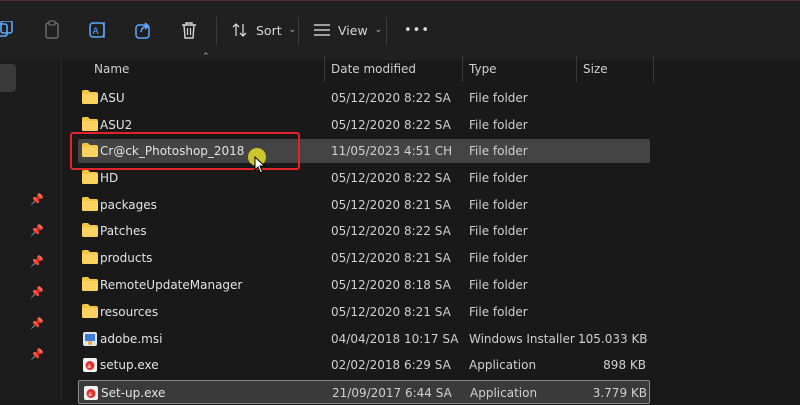 The image size is (800, 405). What do you see at coordinates (123, 231) in the screenshot?
I see `file-name: Patches` at bounding box center [123, 231].